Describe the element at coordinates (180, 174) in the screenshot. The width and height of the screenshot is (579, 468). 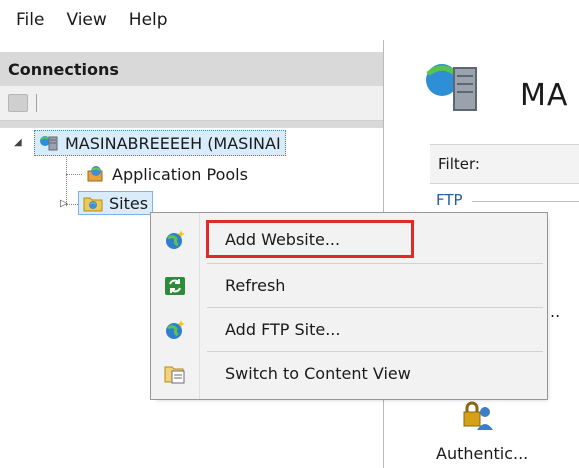
I see `application-pools-label: Application Pools` at that location.